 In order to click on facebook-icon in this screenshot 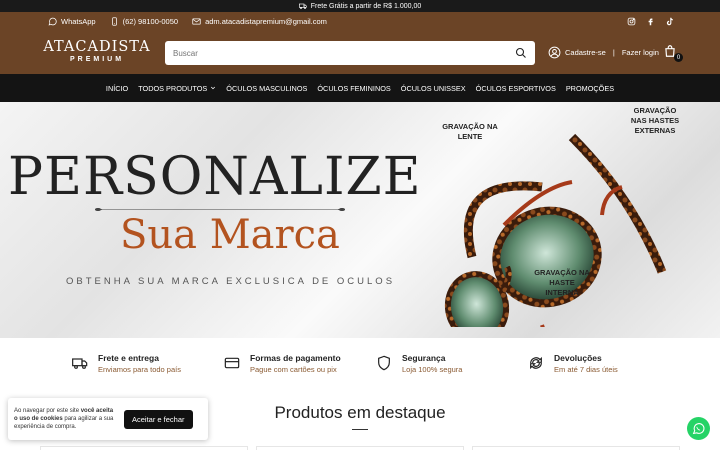, I will do `click(650, 21)`.